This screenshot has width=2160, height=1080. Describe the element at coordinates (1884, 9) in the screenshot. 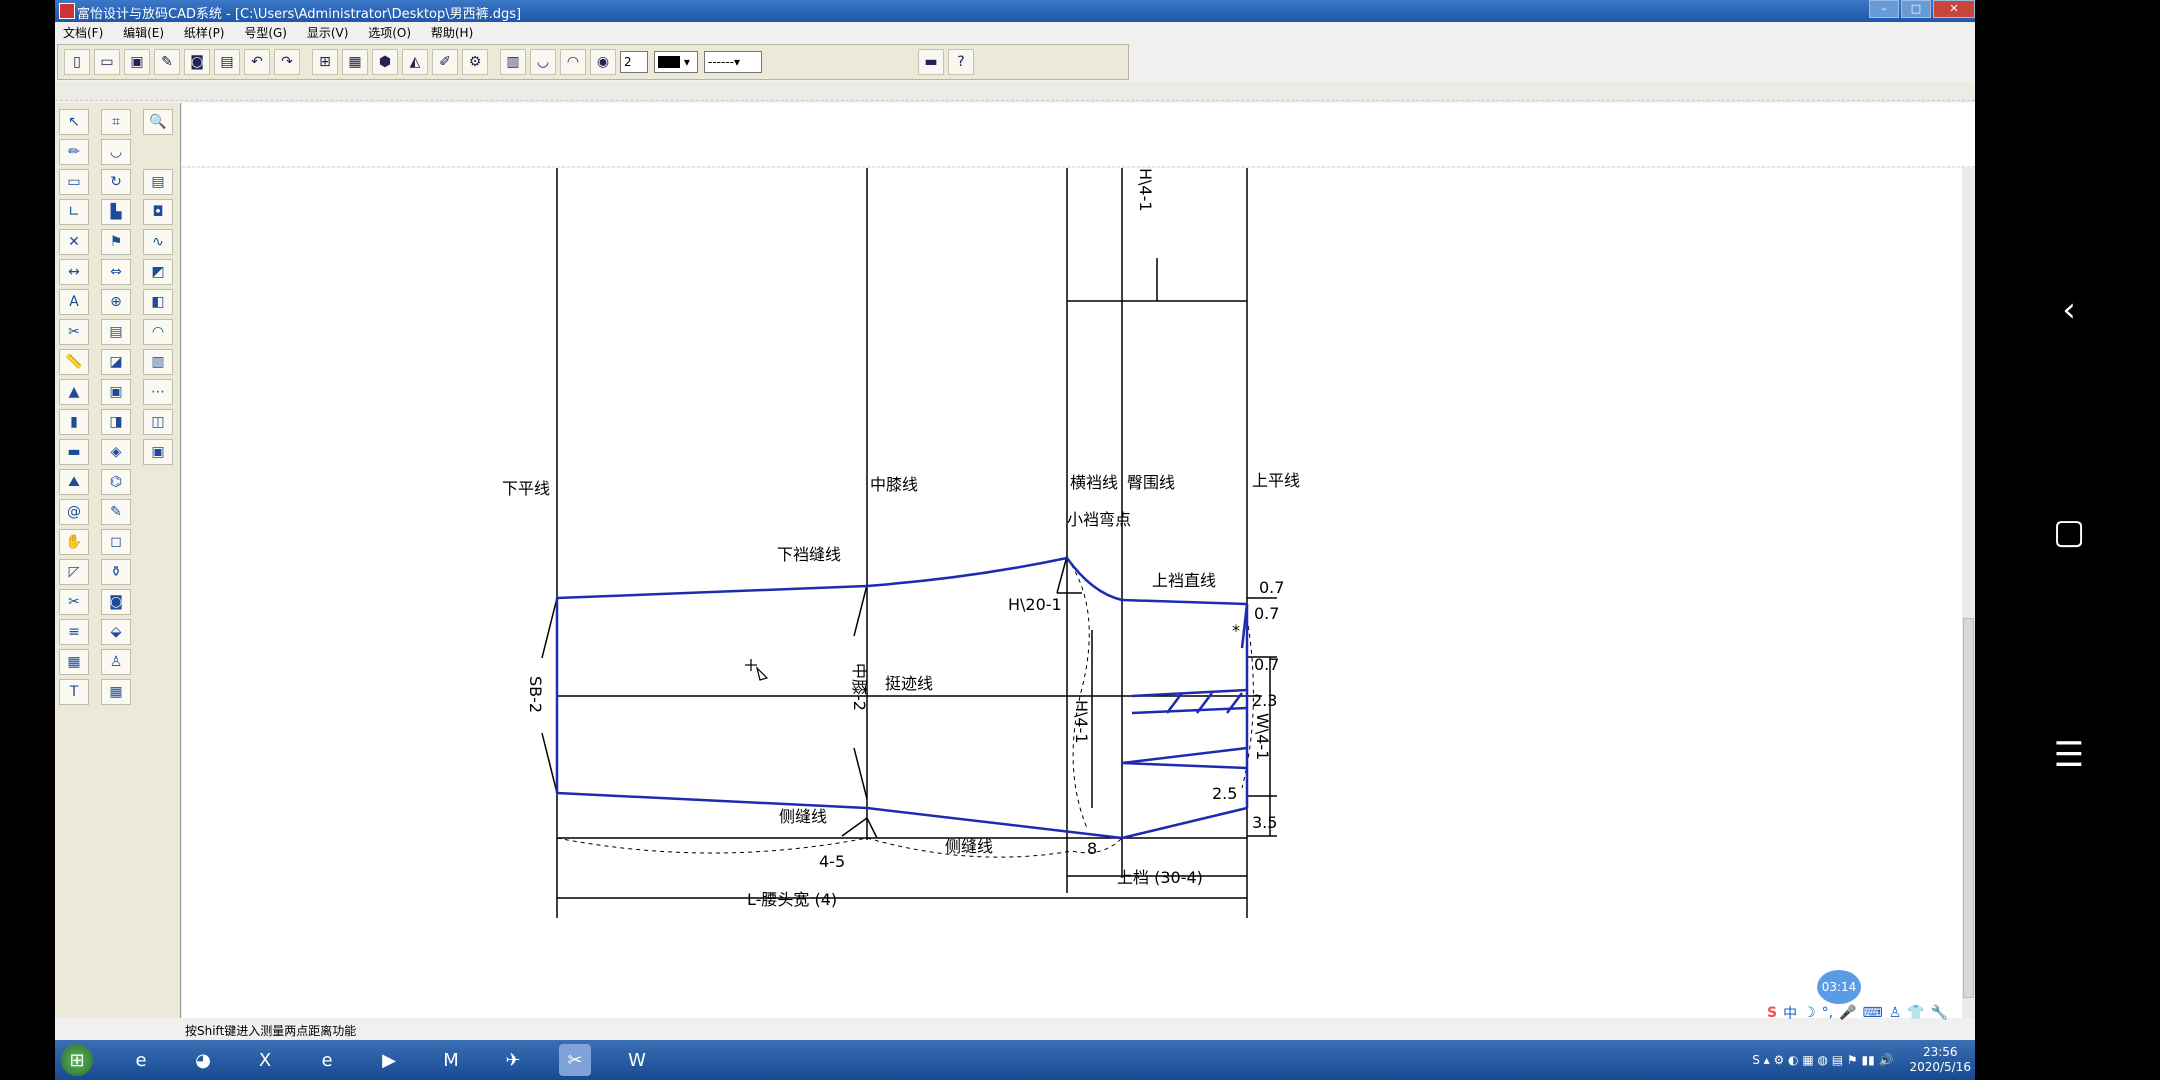

I see `minimize-button: –` at that location.